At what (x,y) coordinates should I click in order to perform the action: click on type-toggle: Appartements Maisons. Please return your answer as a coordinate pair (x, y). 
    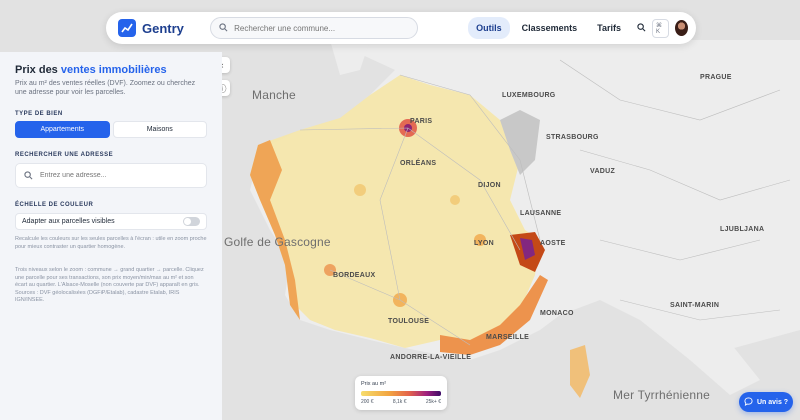
    Looking at the image, I should click on (111, 129).